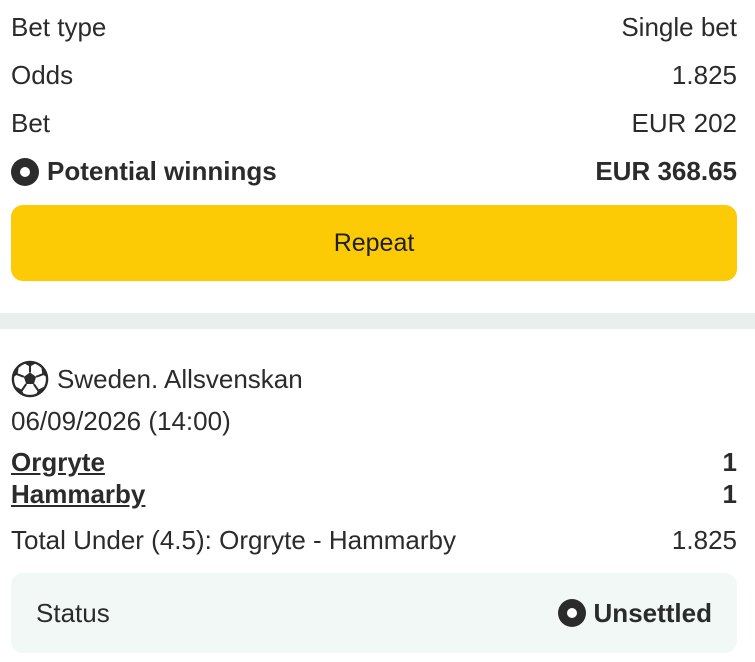  I want to click on status-value: Unsettled, so click(652, 612).